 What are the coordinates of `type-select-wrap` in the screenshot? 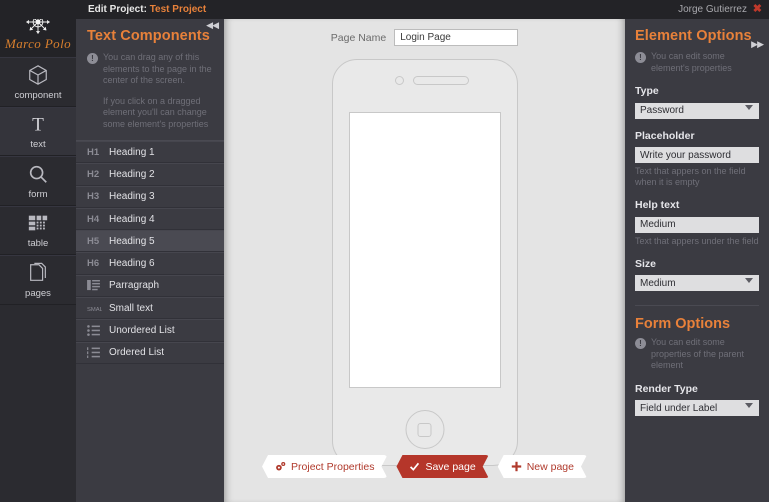 It's located at (697, 109).